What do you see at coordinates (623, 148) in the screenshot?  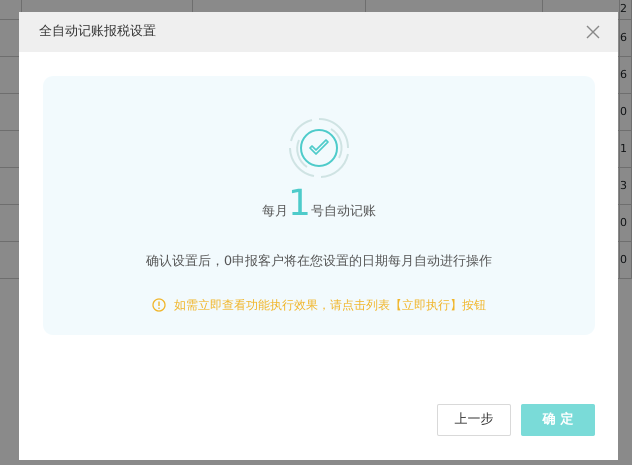 I see `table-cell-text: 1` at bounding box center [623, 148].